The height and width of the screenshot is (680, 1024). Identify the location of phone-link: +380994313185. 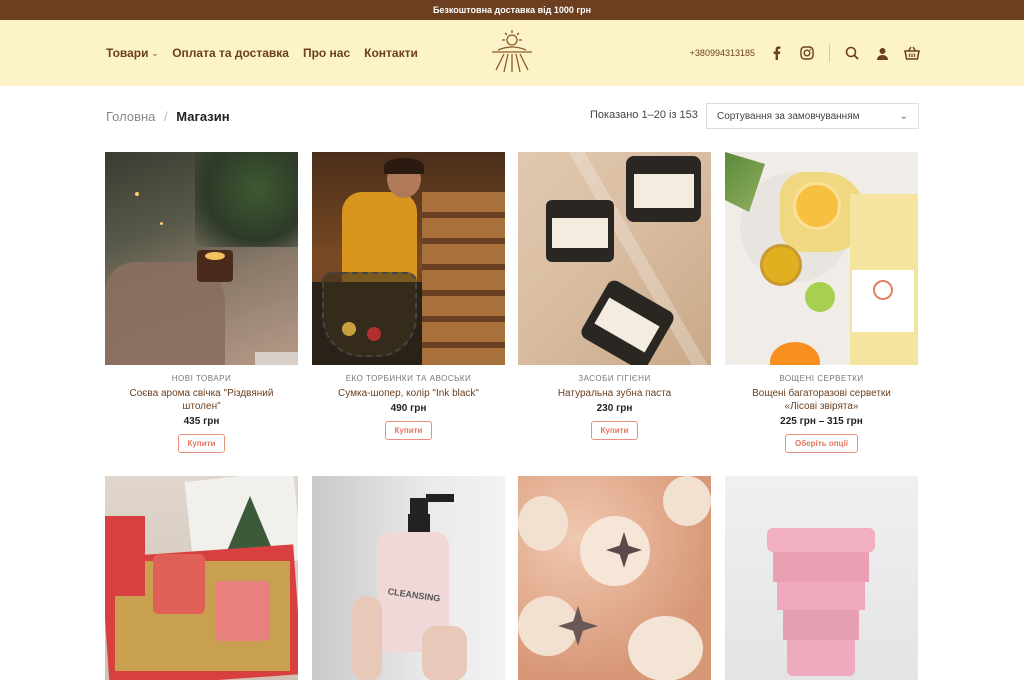
(722, 53).